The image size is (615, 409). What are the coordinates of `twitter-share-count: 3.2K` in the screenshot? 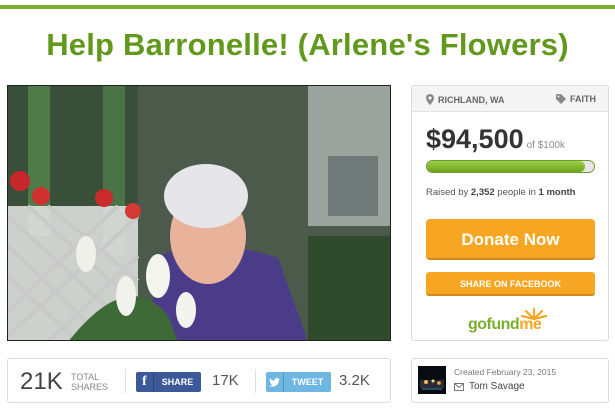 It's located at (354, 380).